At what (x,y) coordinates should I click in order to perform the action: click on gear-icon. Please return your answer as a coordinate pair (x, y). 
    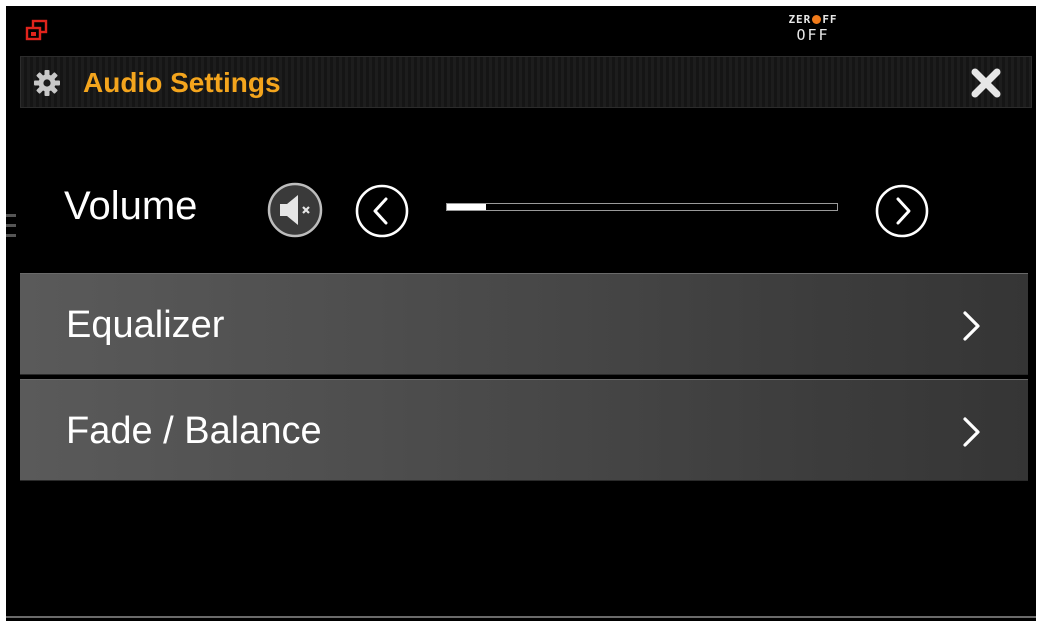
    Looking at the image, I should click on (47, 83).